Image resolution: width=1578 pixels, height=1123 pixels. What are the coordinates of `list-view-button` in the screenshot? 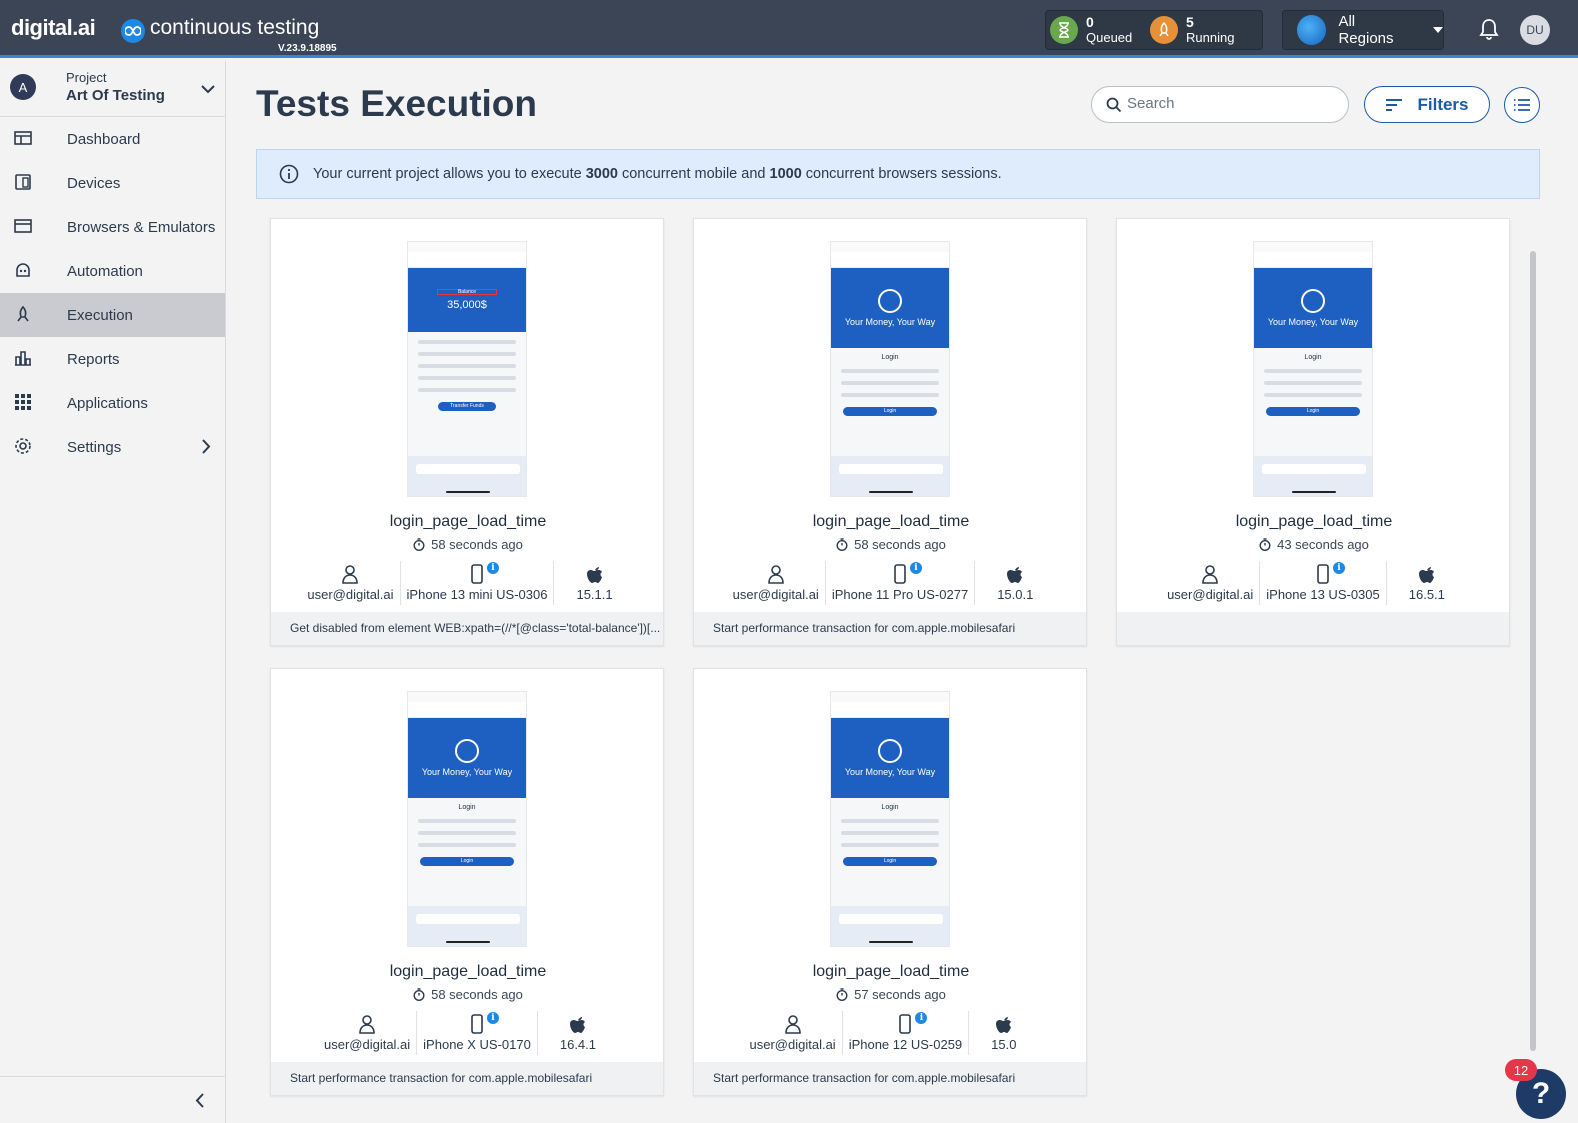 It's located at (1522, 105).